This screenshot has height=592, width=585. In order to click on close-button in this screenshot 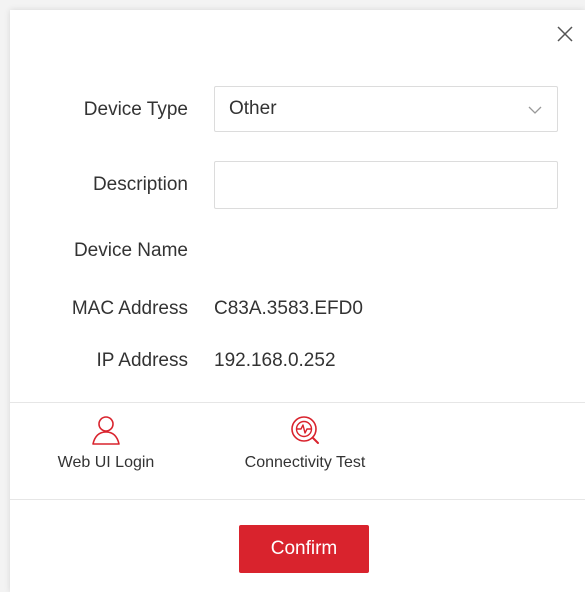, I will do `click(565, 34)`.